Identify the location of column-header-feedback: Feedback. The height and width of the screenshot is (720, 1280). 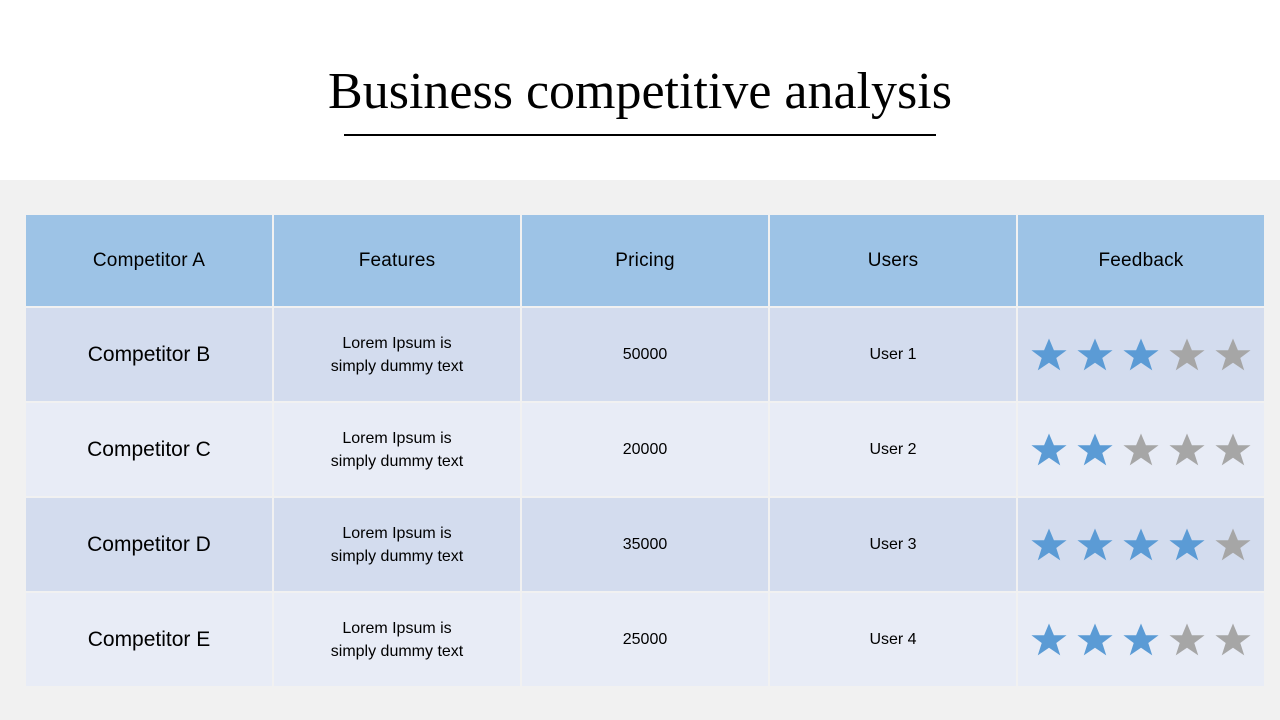
(1141, 260).